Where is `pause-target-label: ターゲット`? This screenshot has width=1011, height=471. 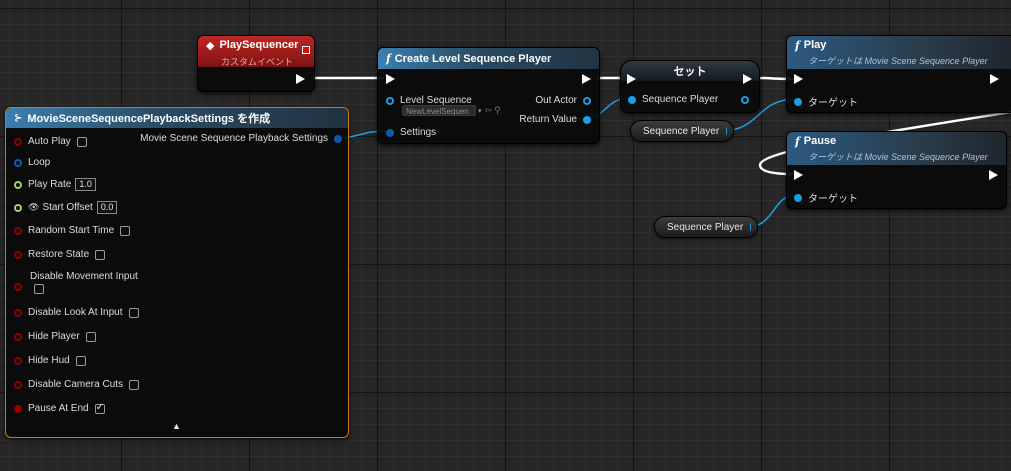 pause-target-label: ターゲット is located at coordinates (833, 199).